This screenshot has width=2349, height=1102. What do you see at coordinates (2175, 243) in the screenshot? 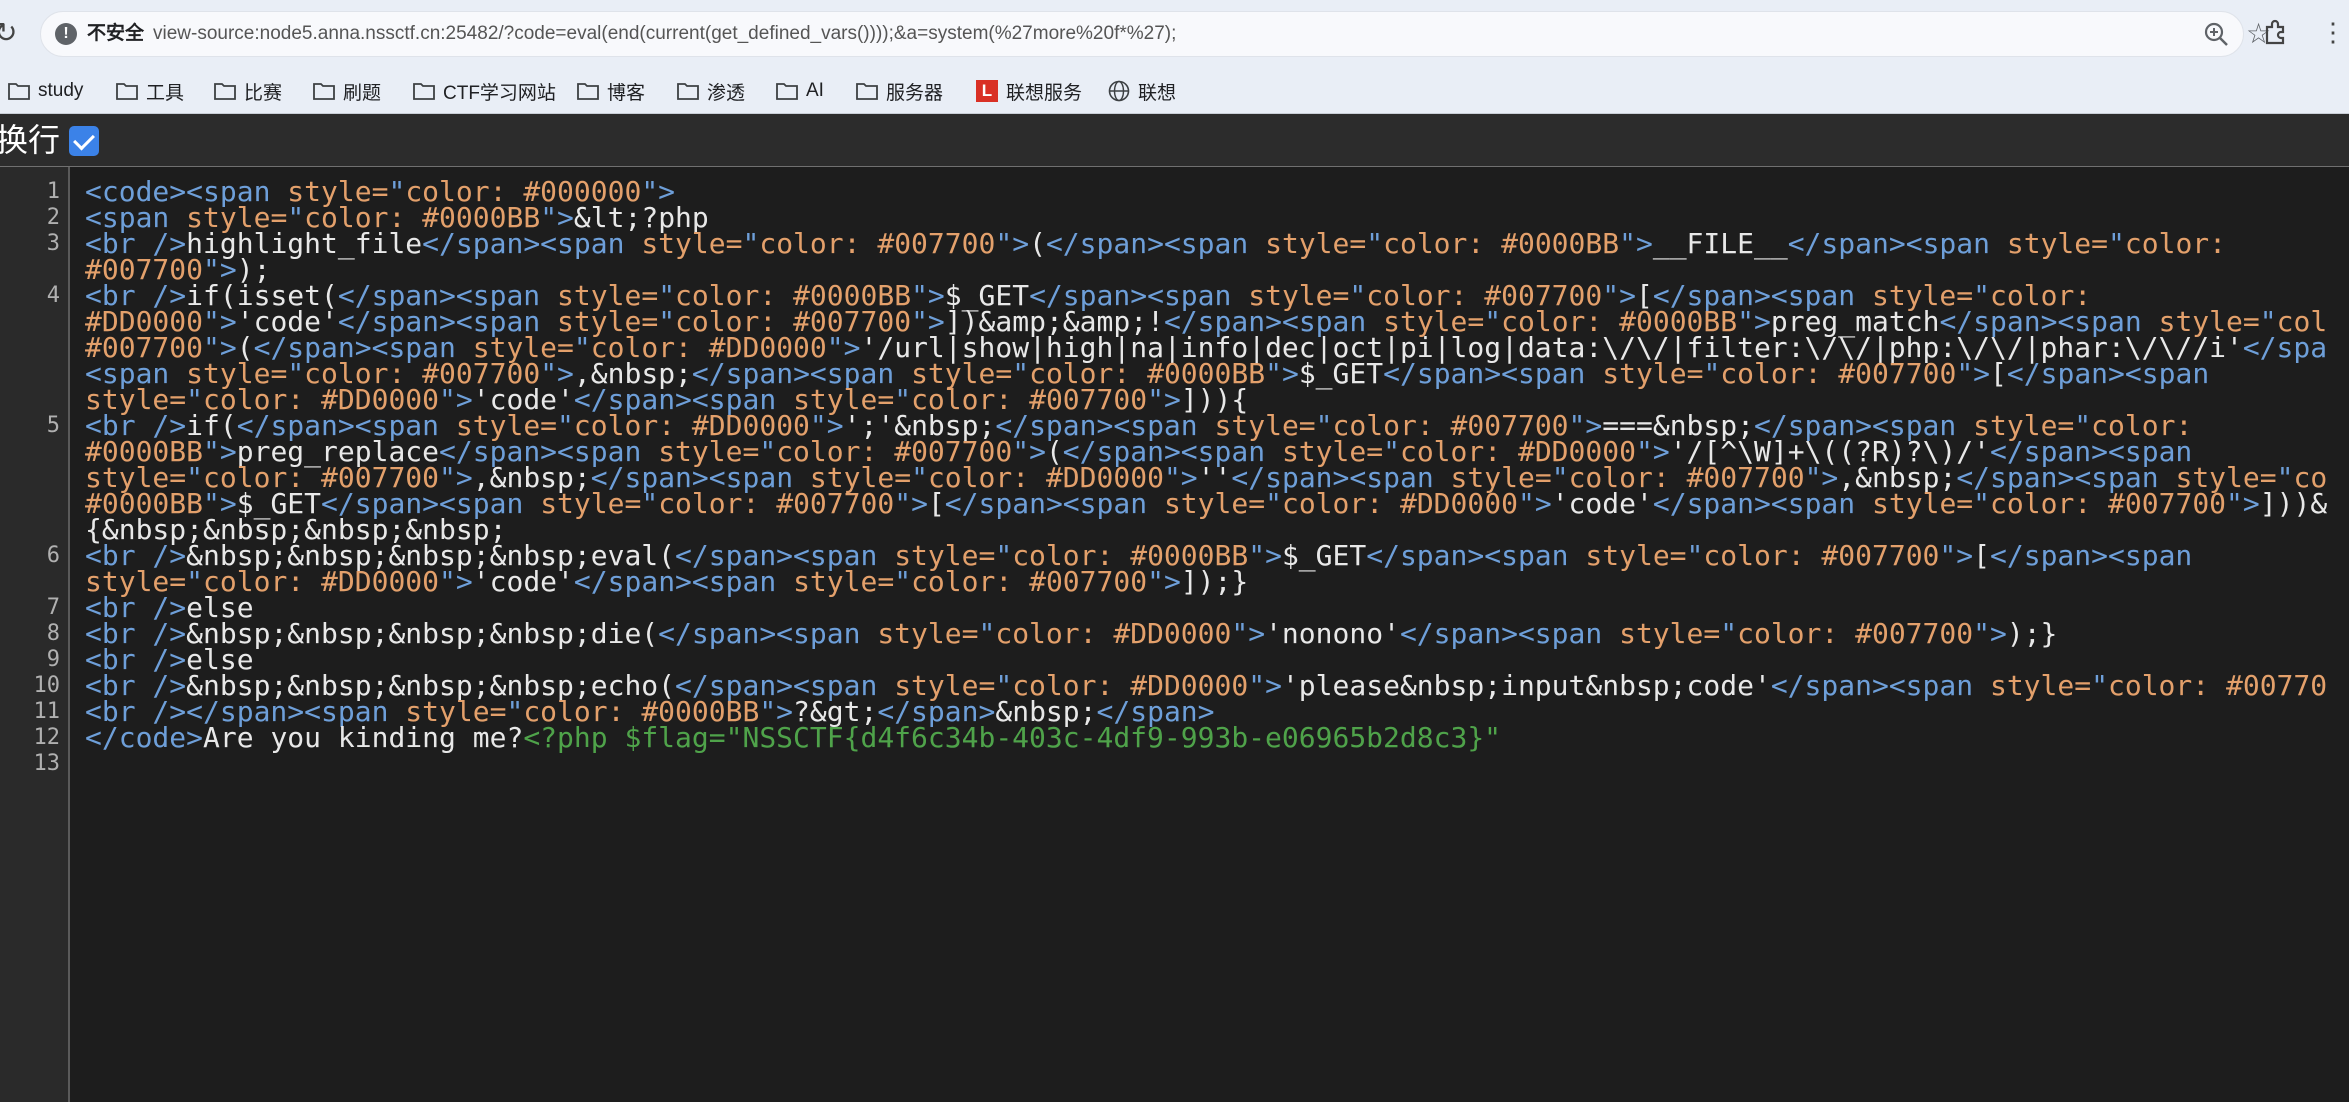
I see `code-token: color:` at bounding box center [2175, 243].